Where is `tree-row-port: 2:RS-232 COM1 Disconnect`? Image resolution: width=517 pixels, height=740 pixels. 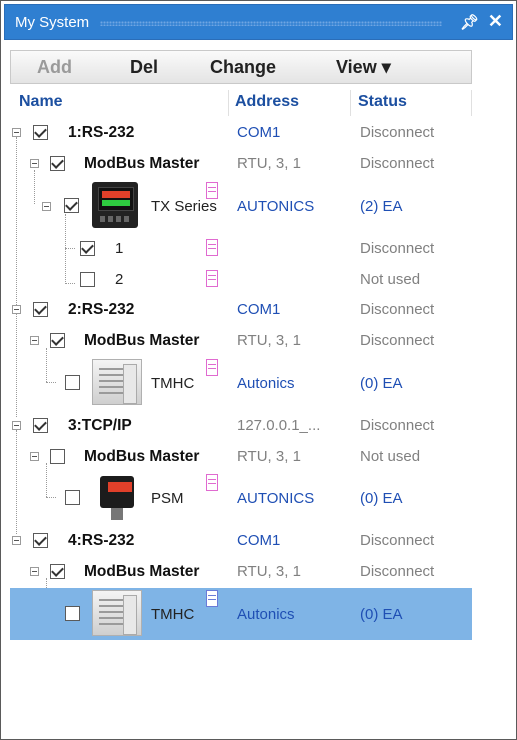
tree-row-port: 2:RS-232 COM1 Disconnect is located at coordinates (241, 309).